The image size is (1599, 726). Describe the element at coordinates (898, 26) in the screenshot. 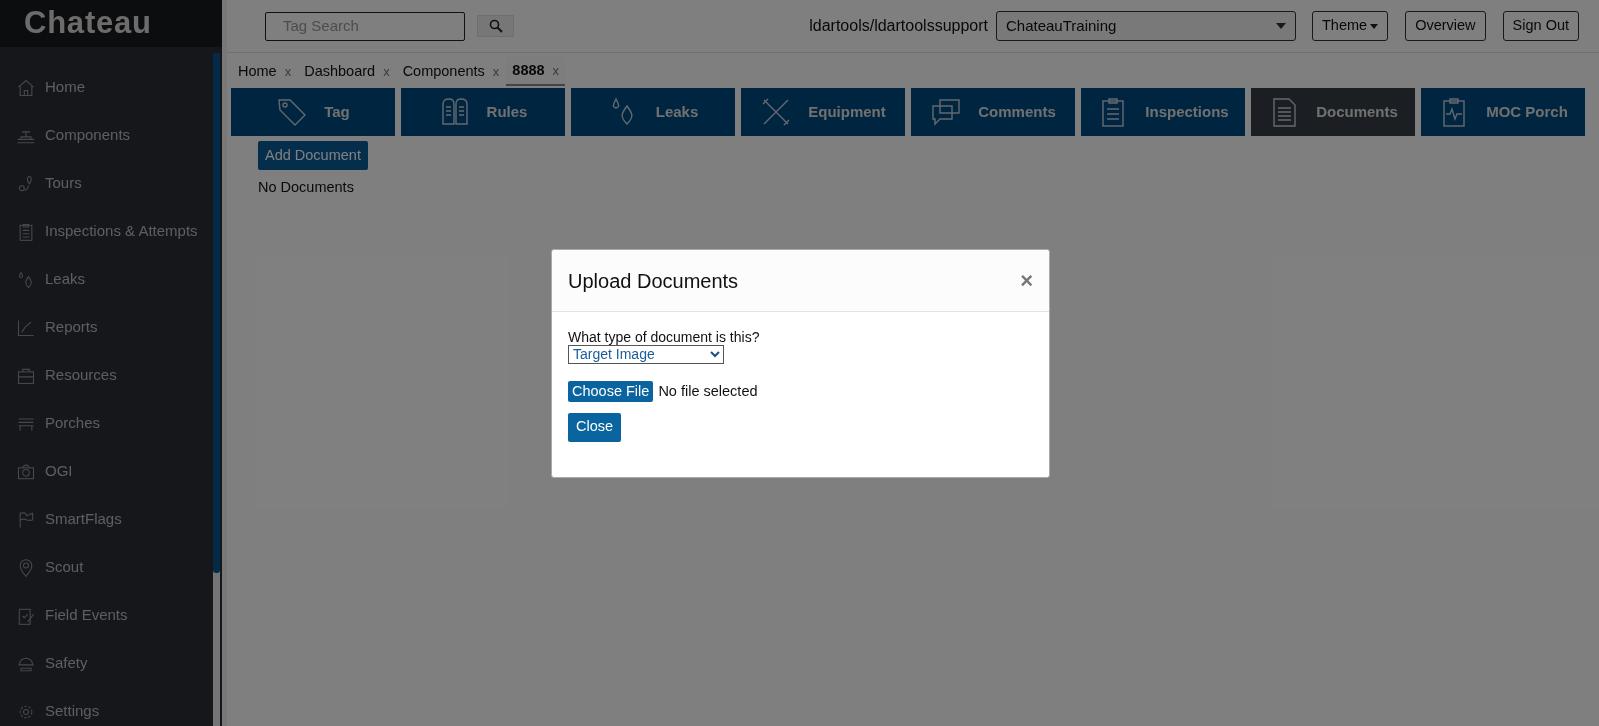

I see `user-name: ldartools/ldartoolssupport` at that location.